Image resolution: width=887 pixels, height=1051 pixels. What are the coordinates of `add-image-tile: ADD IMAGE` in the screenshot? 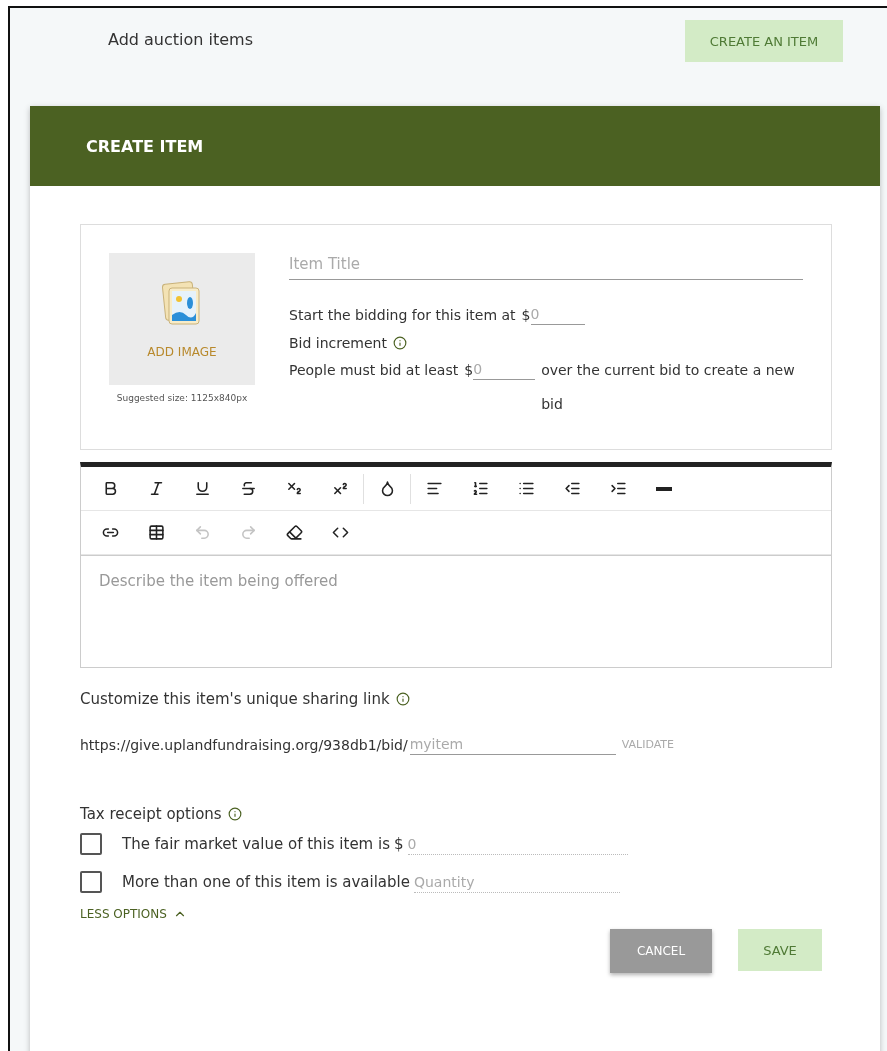 It's located at (182, 319).